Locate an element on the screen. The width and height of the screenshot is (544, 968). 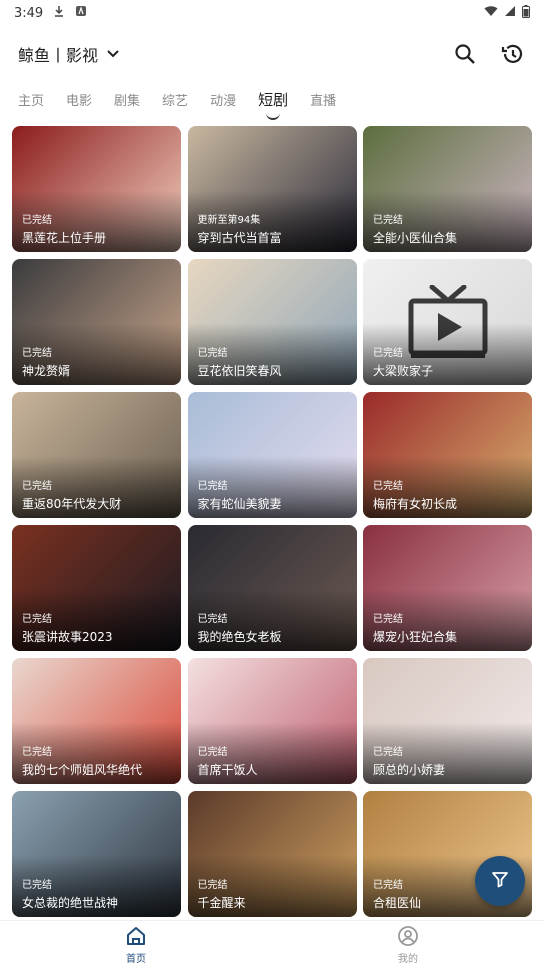
search-icon is located at coordinates (465, 54).